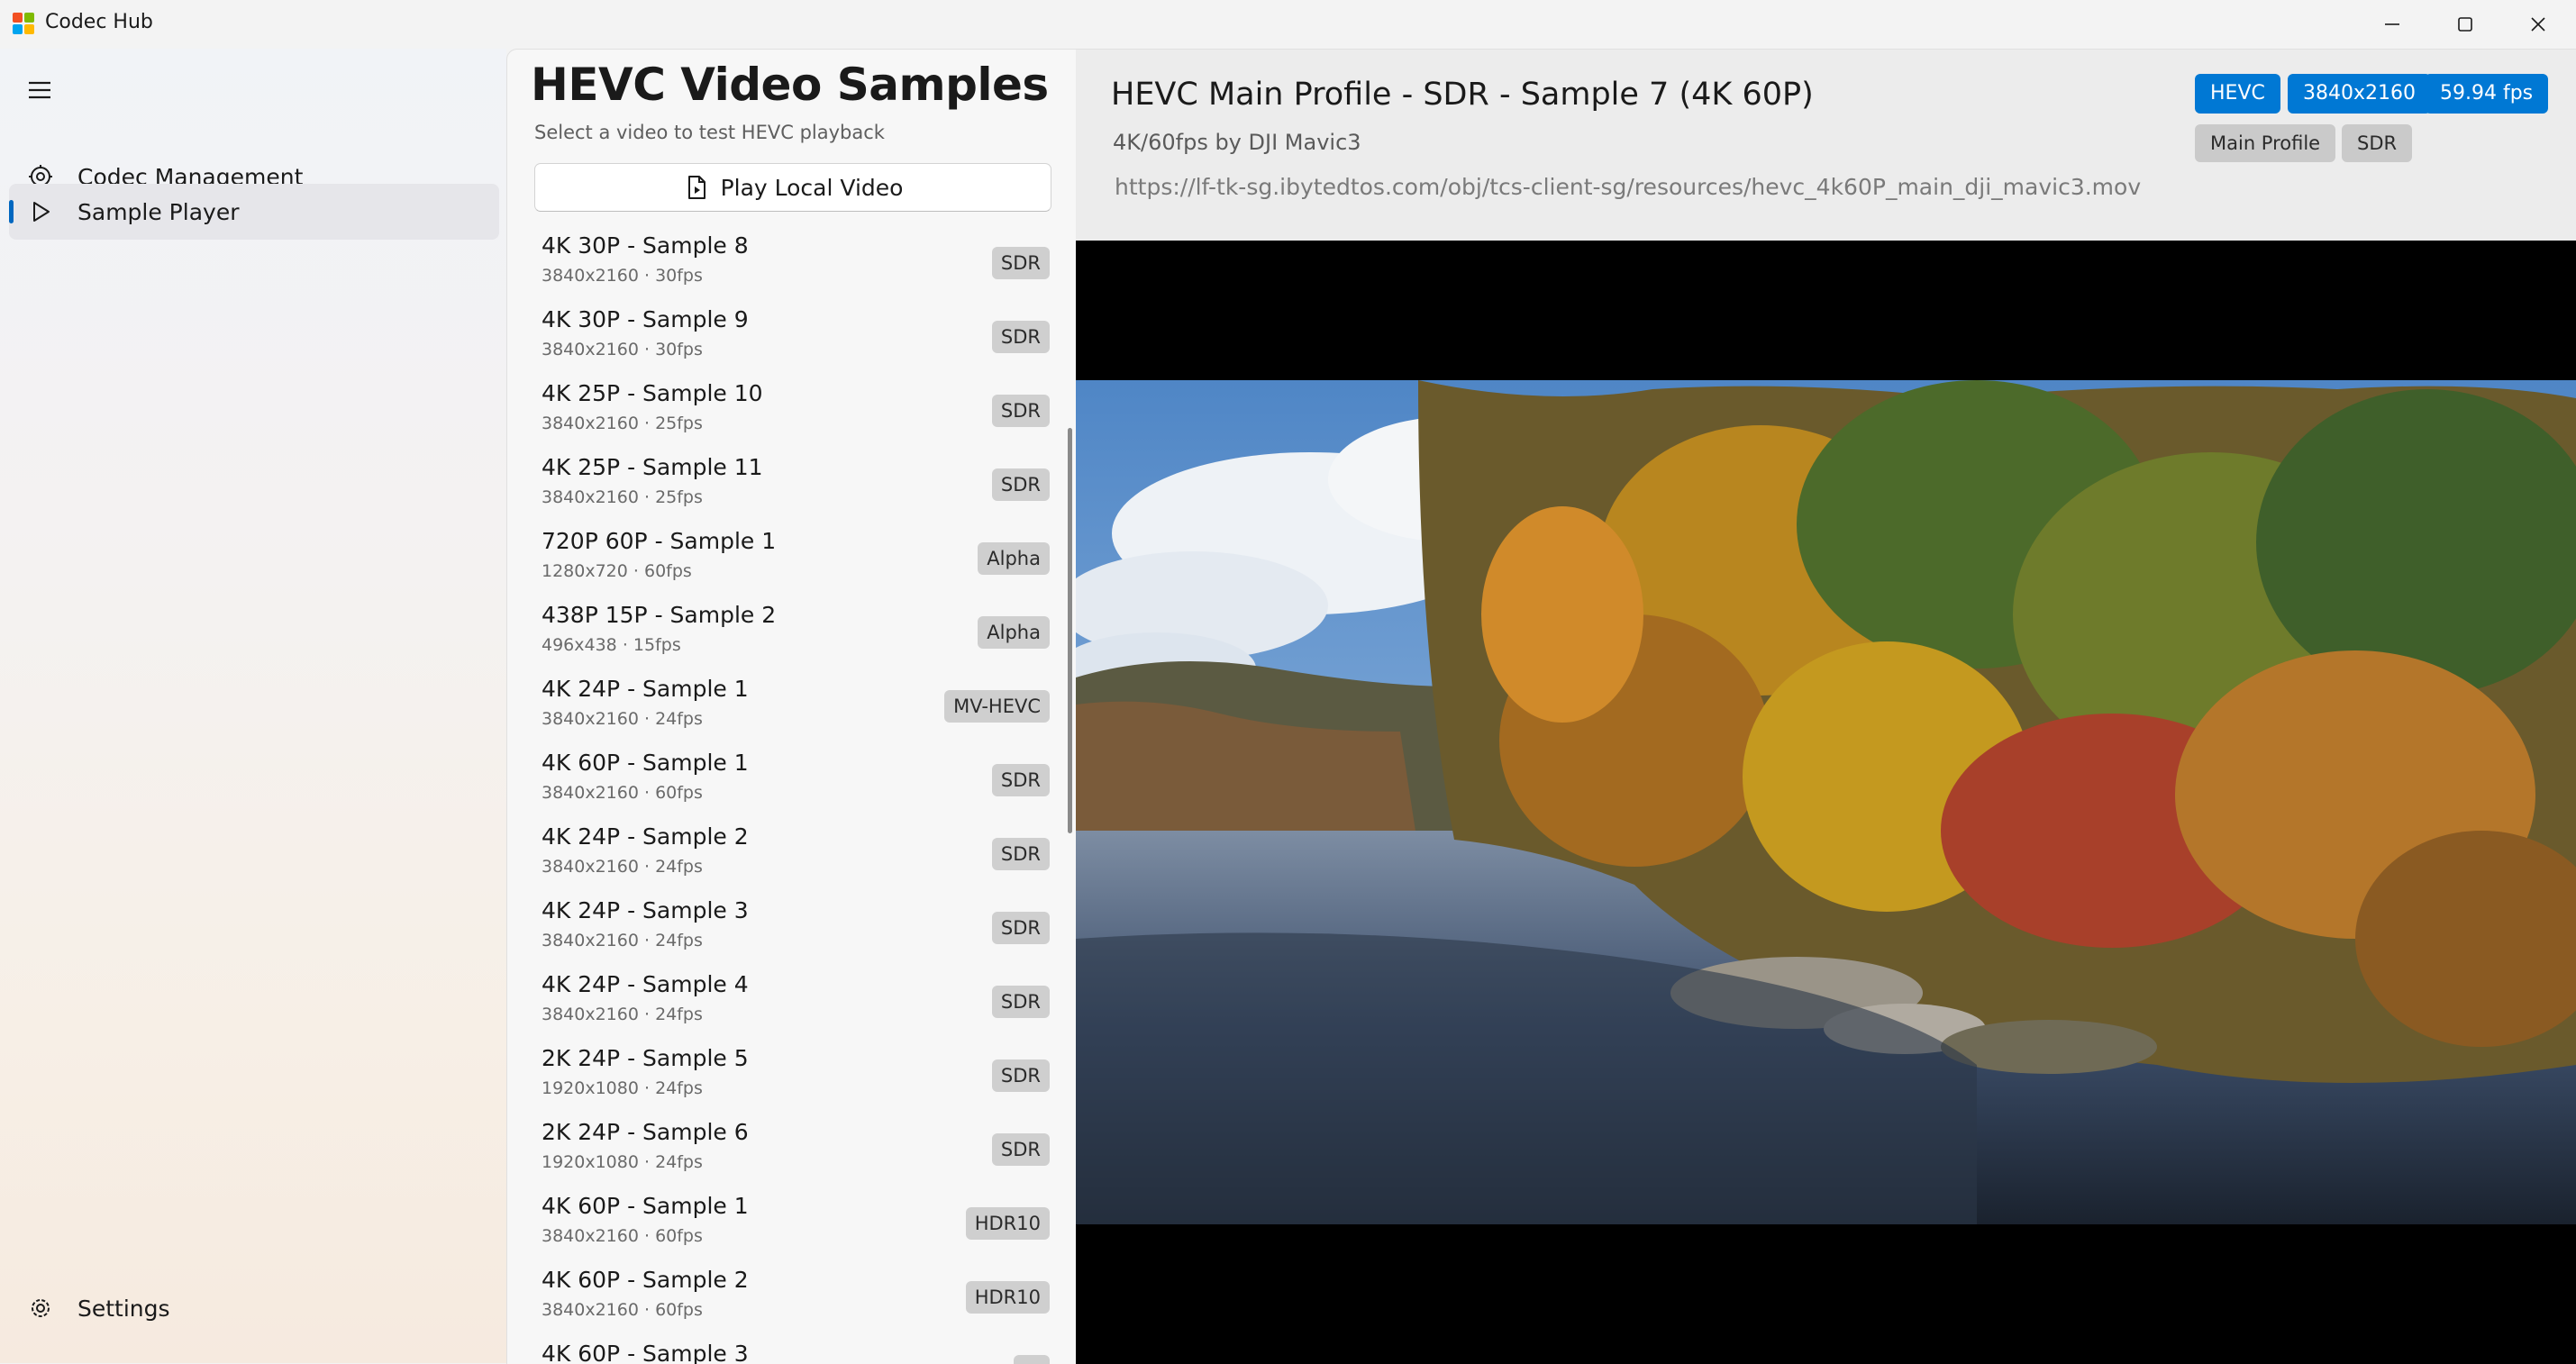  Describe the element at coordinates (792, 1150) in the screenshot. I see `list-item: 2K 24P - Sample 6 1920x1080 · 24fps SDR` at that location.